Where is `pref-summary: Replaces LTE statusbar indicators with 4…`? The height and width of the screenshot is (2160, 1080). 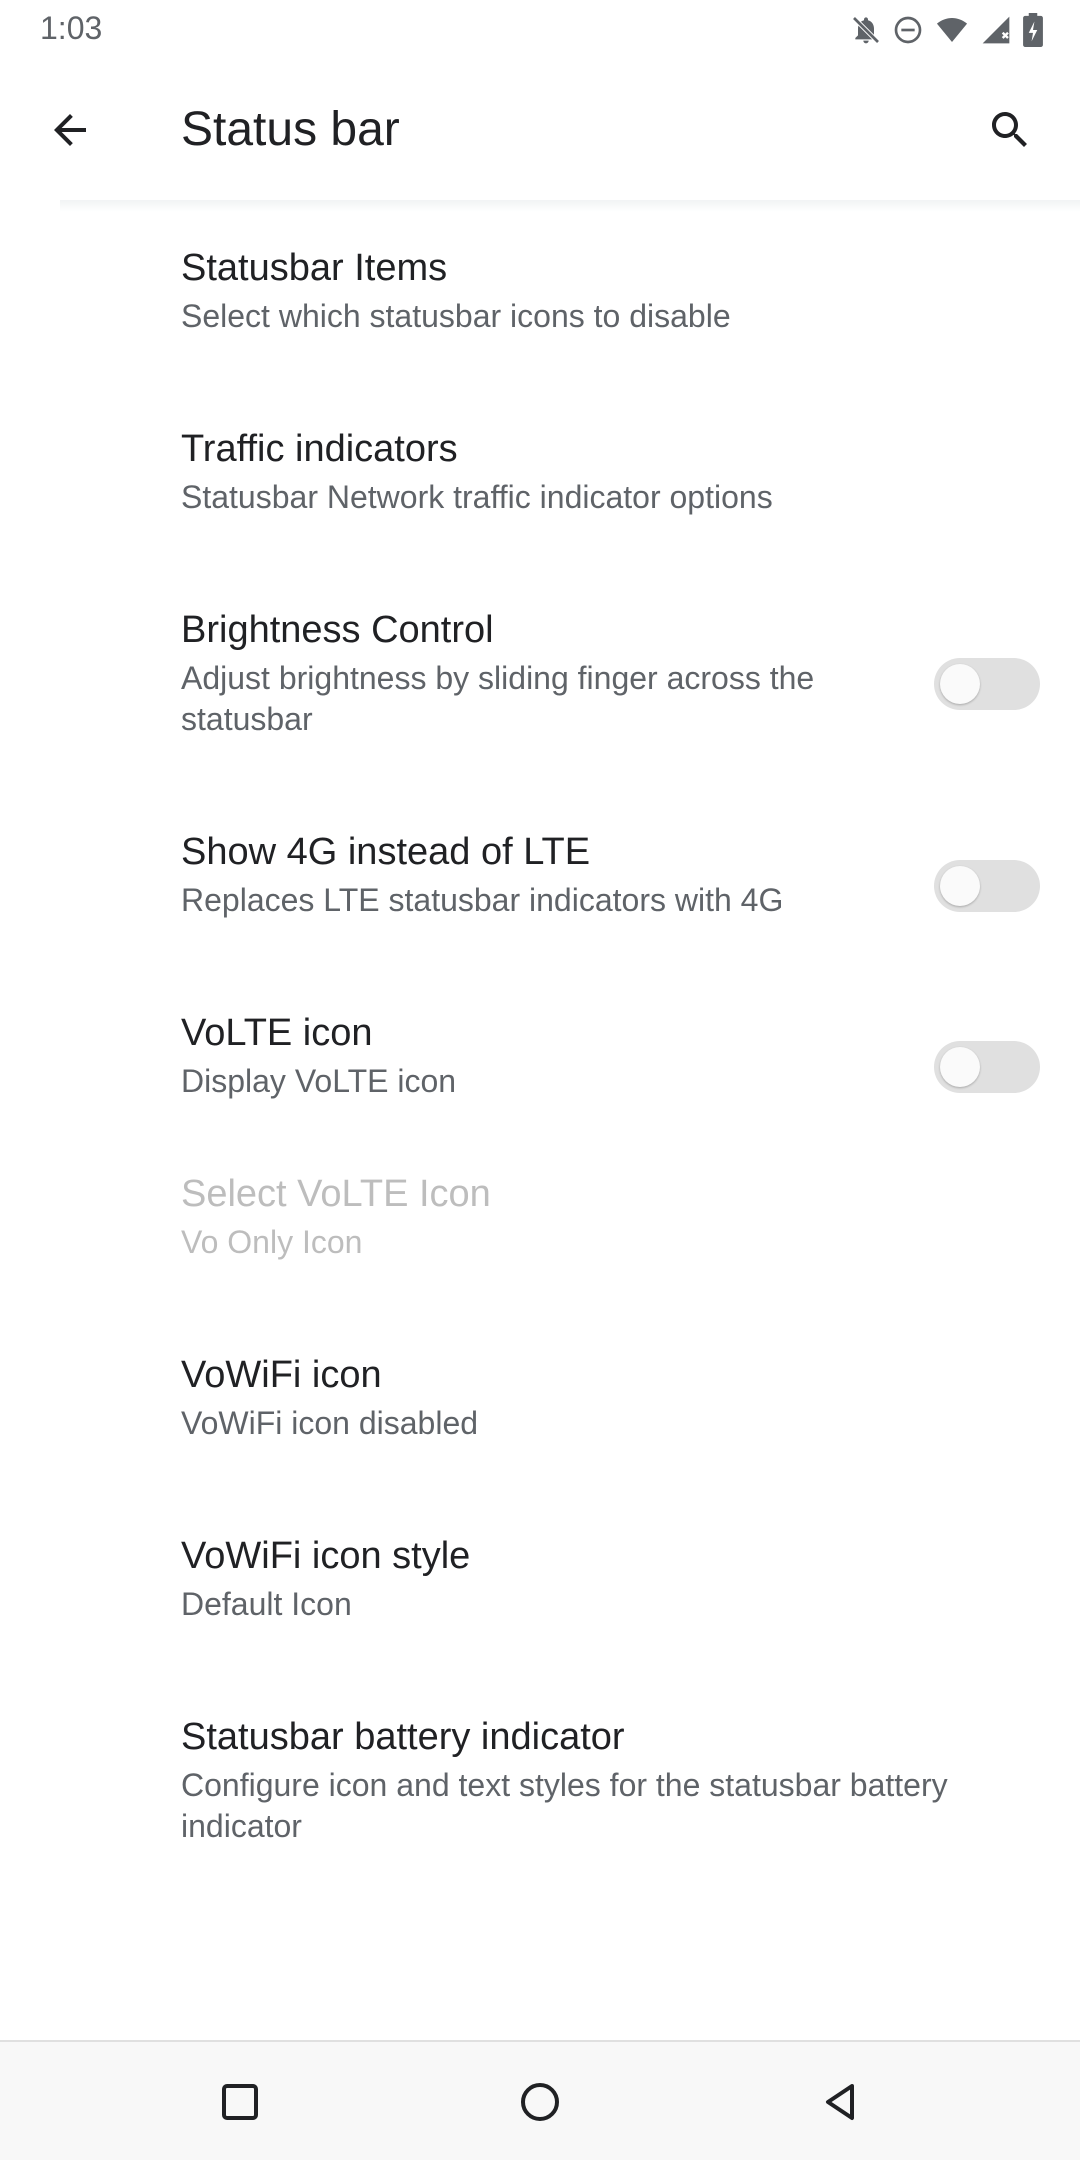 pref-summary: Replaces LTE statusbar indicators with 4… is located at coordinates (482, 900).